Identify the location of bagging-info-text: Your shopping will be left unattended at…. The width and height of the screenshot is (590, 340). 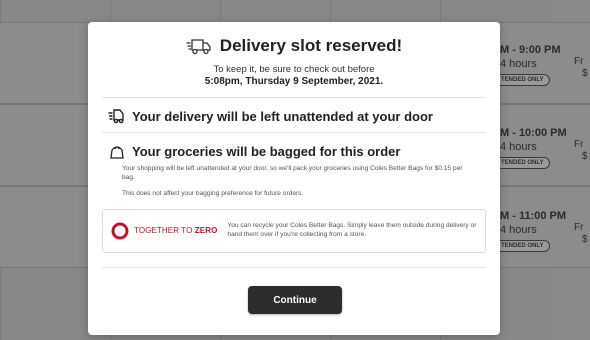
(292, 173).